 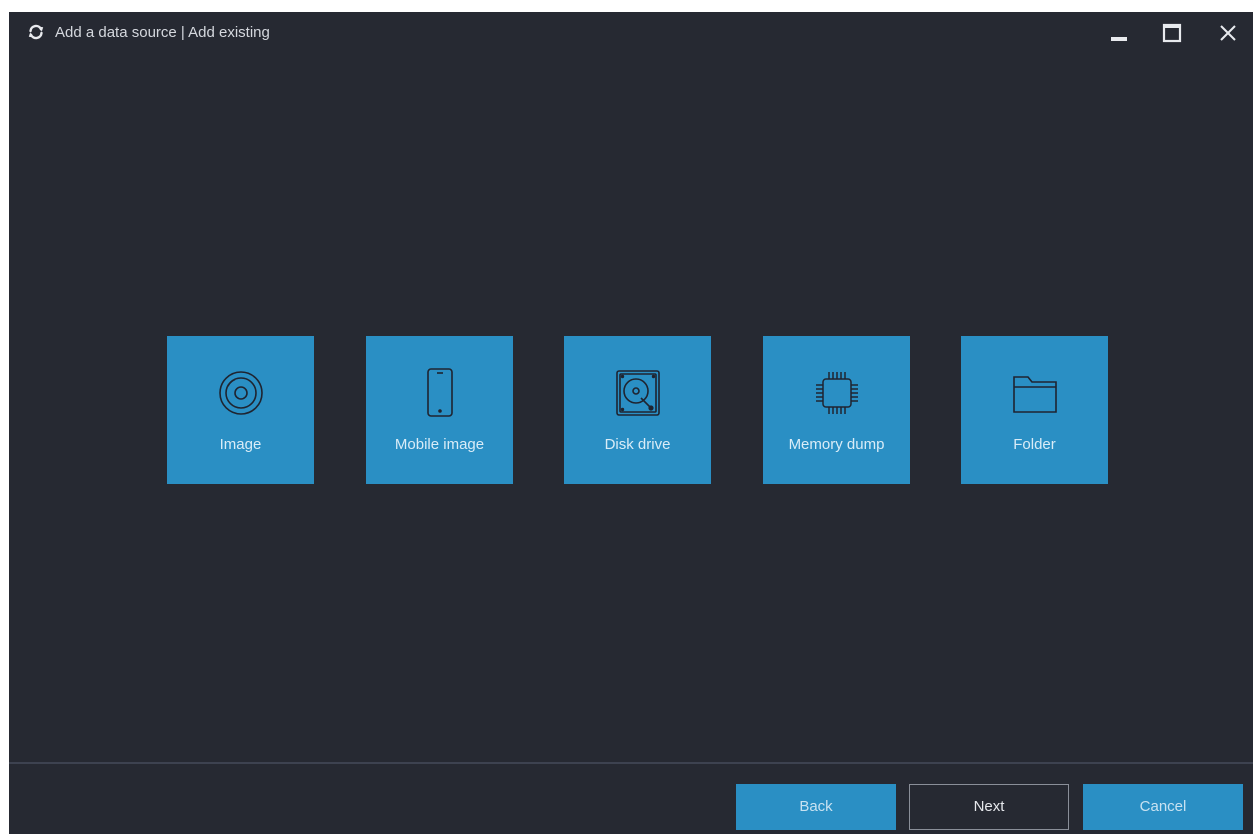 What do you see at coordinates (36, 32) in the screenshot?
I see `refresh-icon` at bounding box center [36, 32].